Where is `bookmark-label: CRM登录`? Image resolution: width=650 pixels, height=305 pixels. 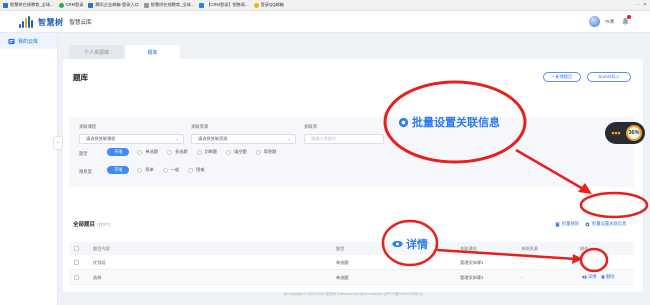
bookmark-label: CRM登录 is located at coordinates (74, 4).